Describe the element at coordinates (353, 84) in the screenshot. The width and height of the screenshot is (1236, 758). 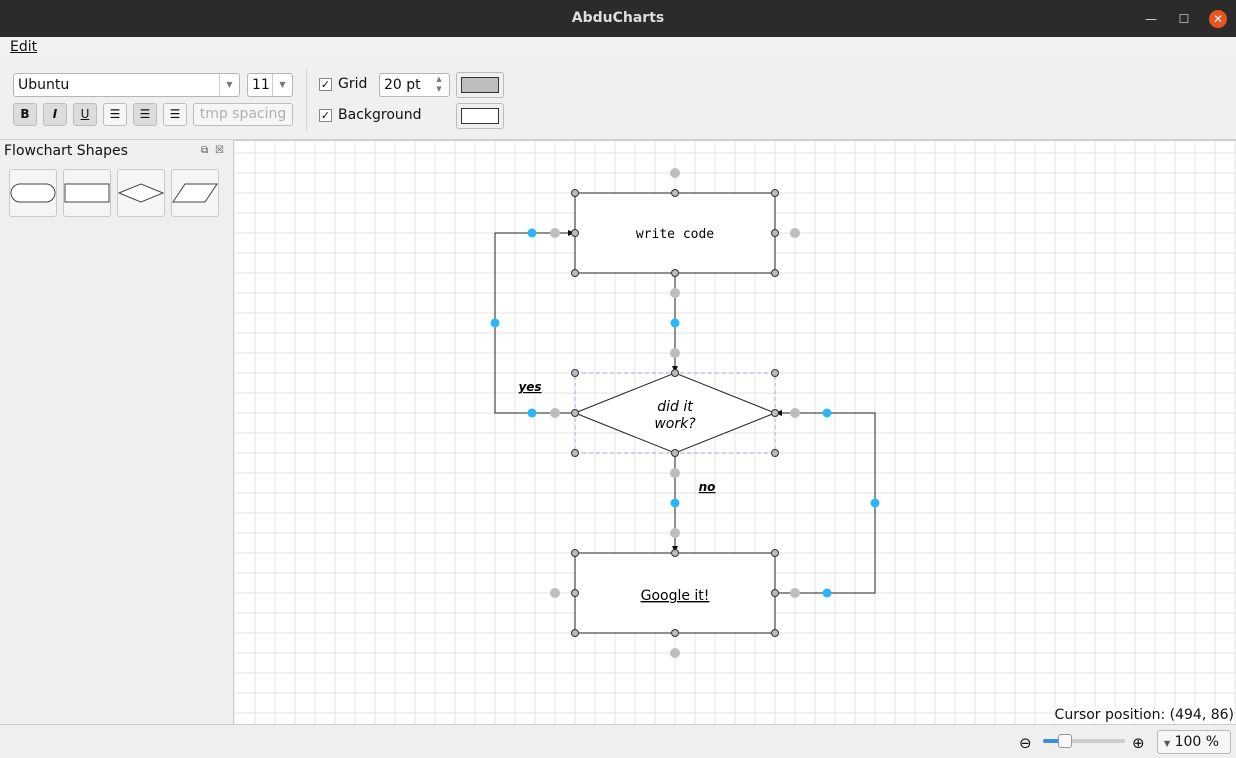
I see `grid-label: Grid` at that location.